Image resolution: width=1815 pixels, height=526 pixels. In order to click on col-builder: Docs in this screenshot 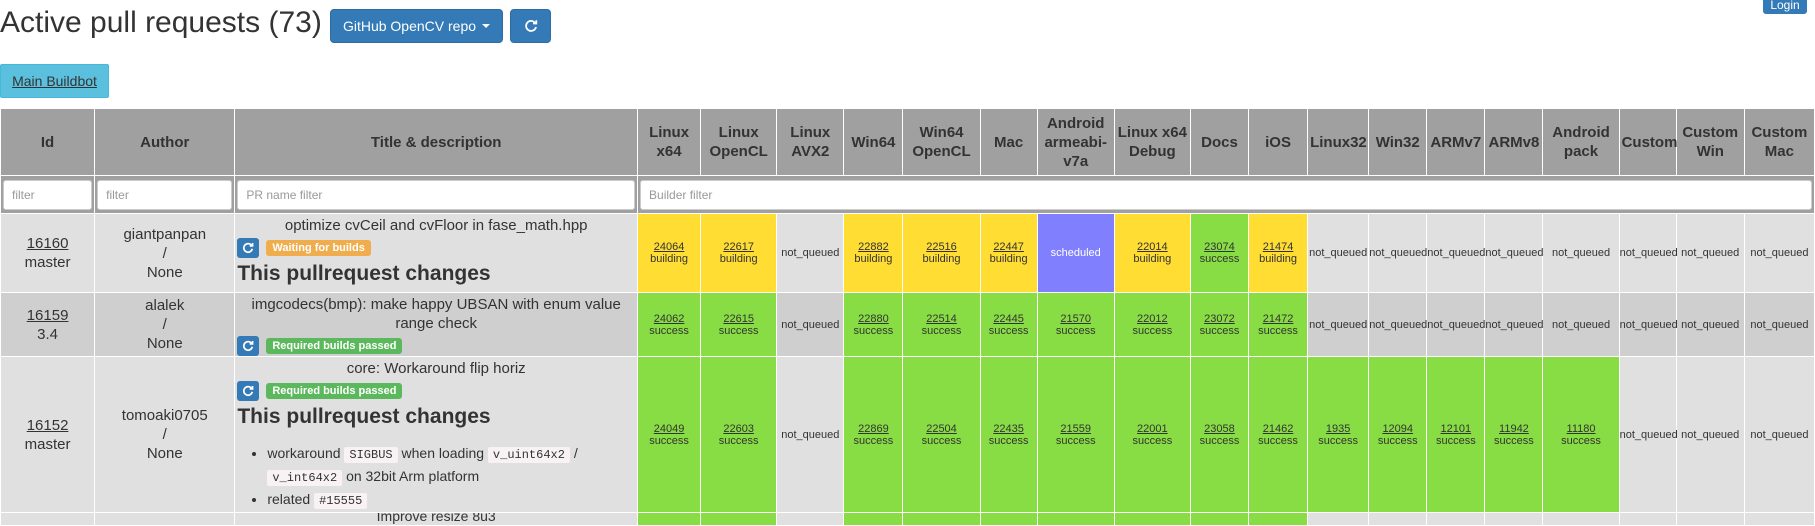, I will do `click(1219, 142)`.